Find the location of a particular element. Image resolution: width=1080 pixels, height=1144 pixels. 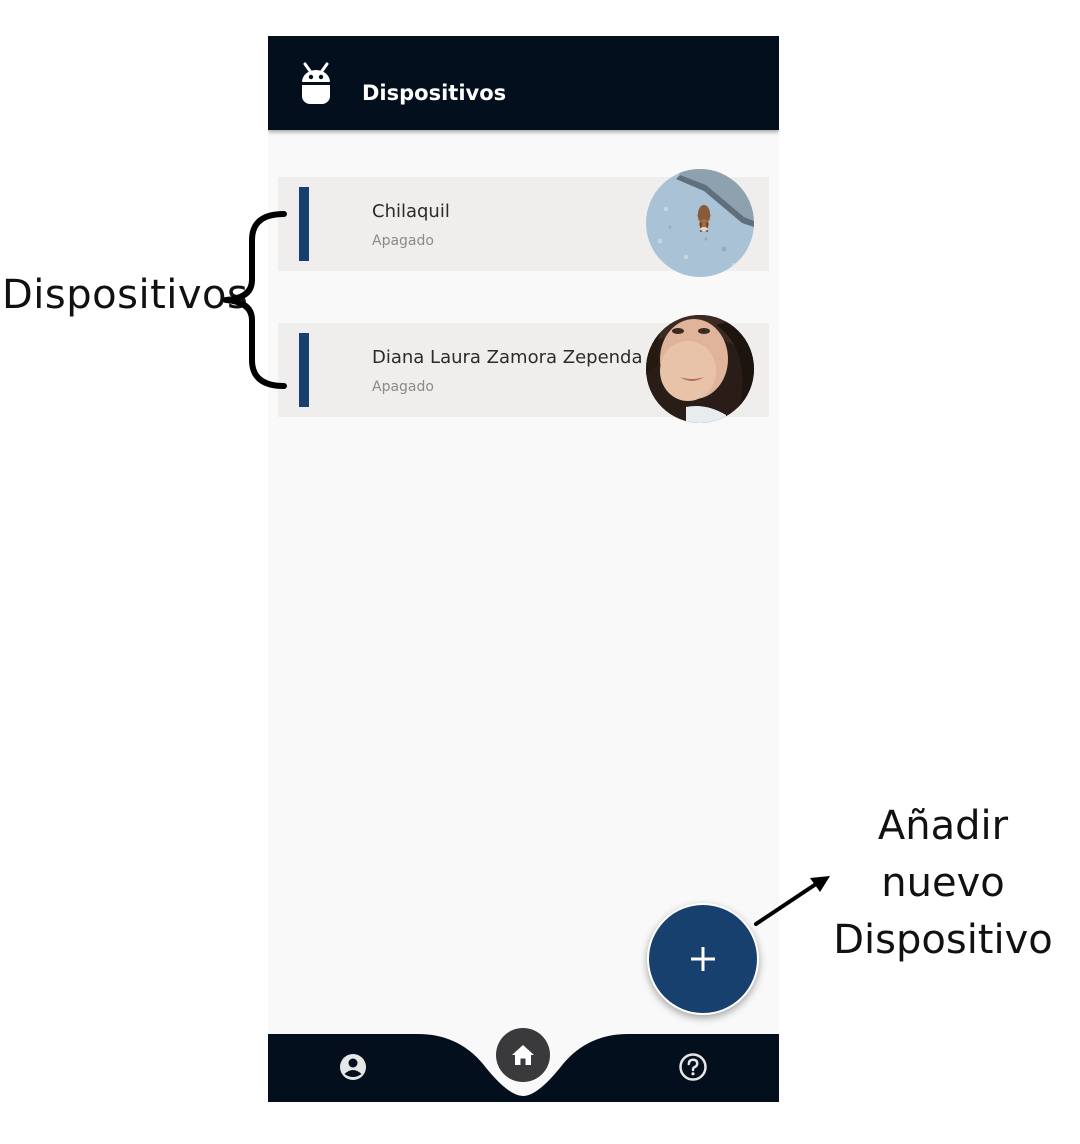

device-card: Diana Laura Zamora Zependa Apagado is located at coordinates (523, 369).